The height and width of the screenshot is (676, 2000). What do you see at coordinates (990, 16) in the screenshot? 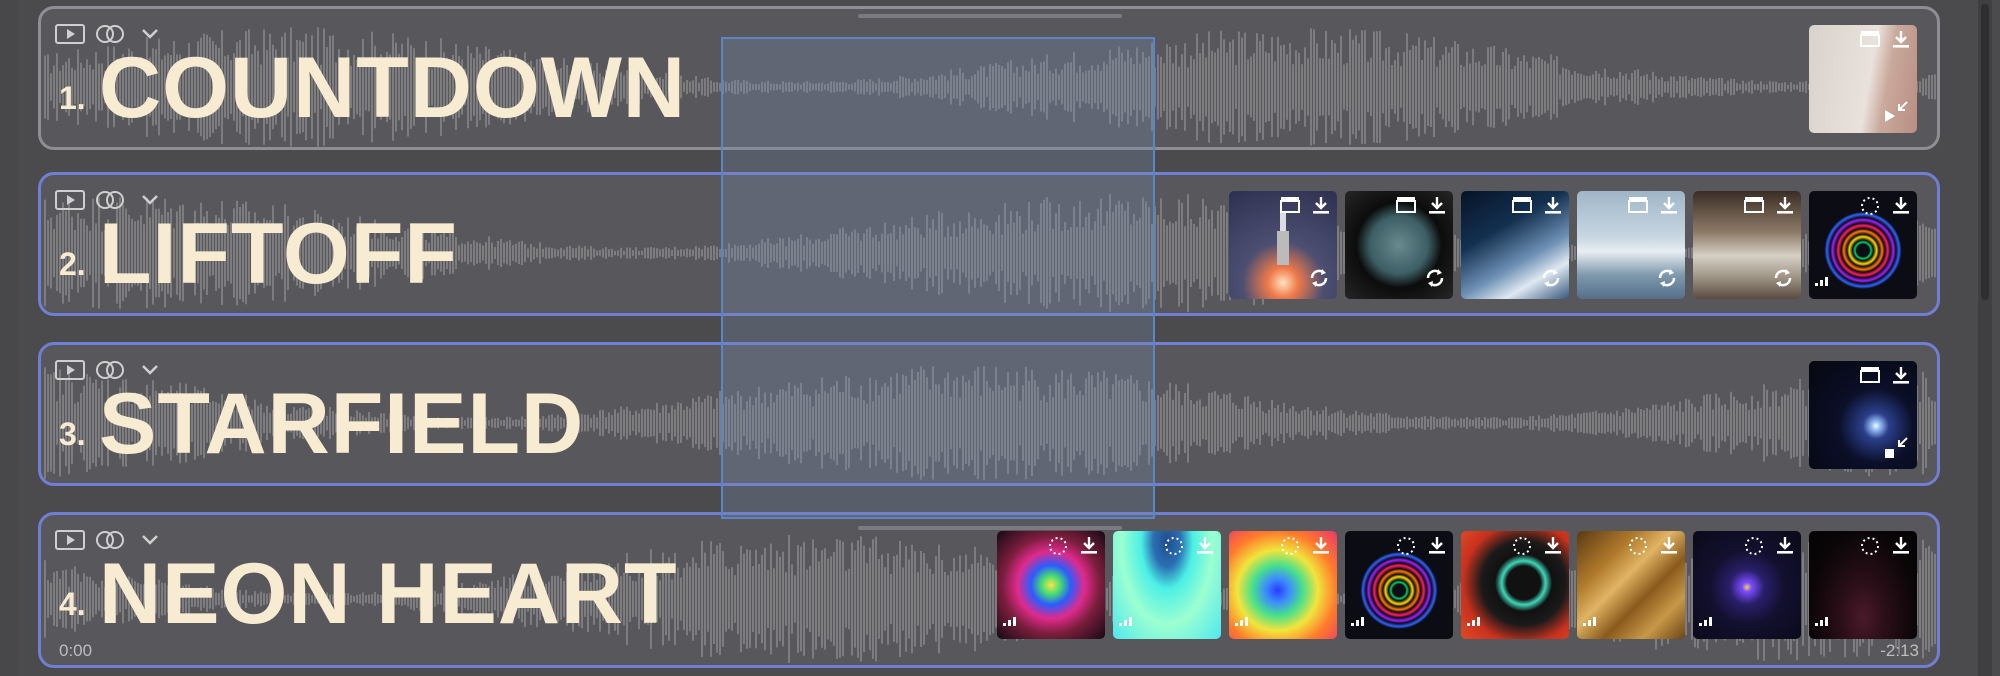
I see `selection-handle-top` at bounding box center [990, 16].